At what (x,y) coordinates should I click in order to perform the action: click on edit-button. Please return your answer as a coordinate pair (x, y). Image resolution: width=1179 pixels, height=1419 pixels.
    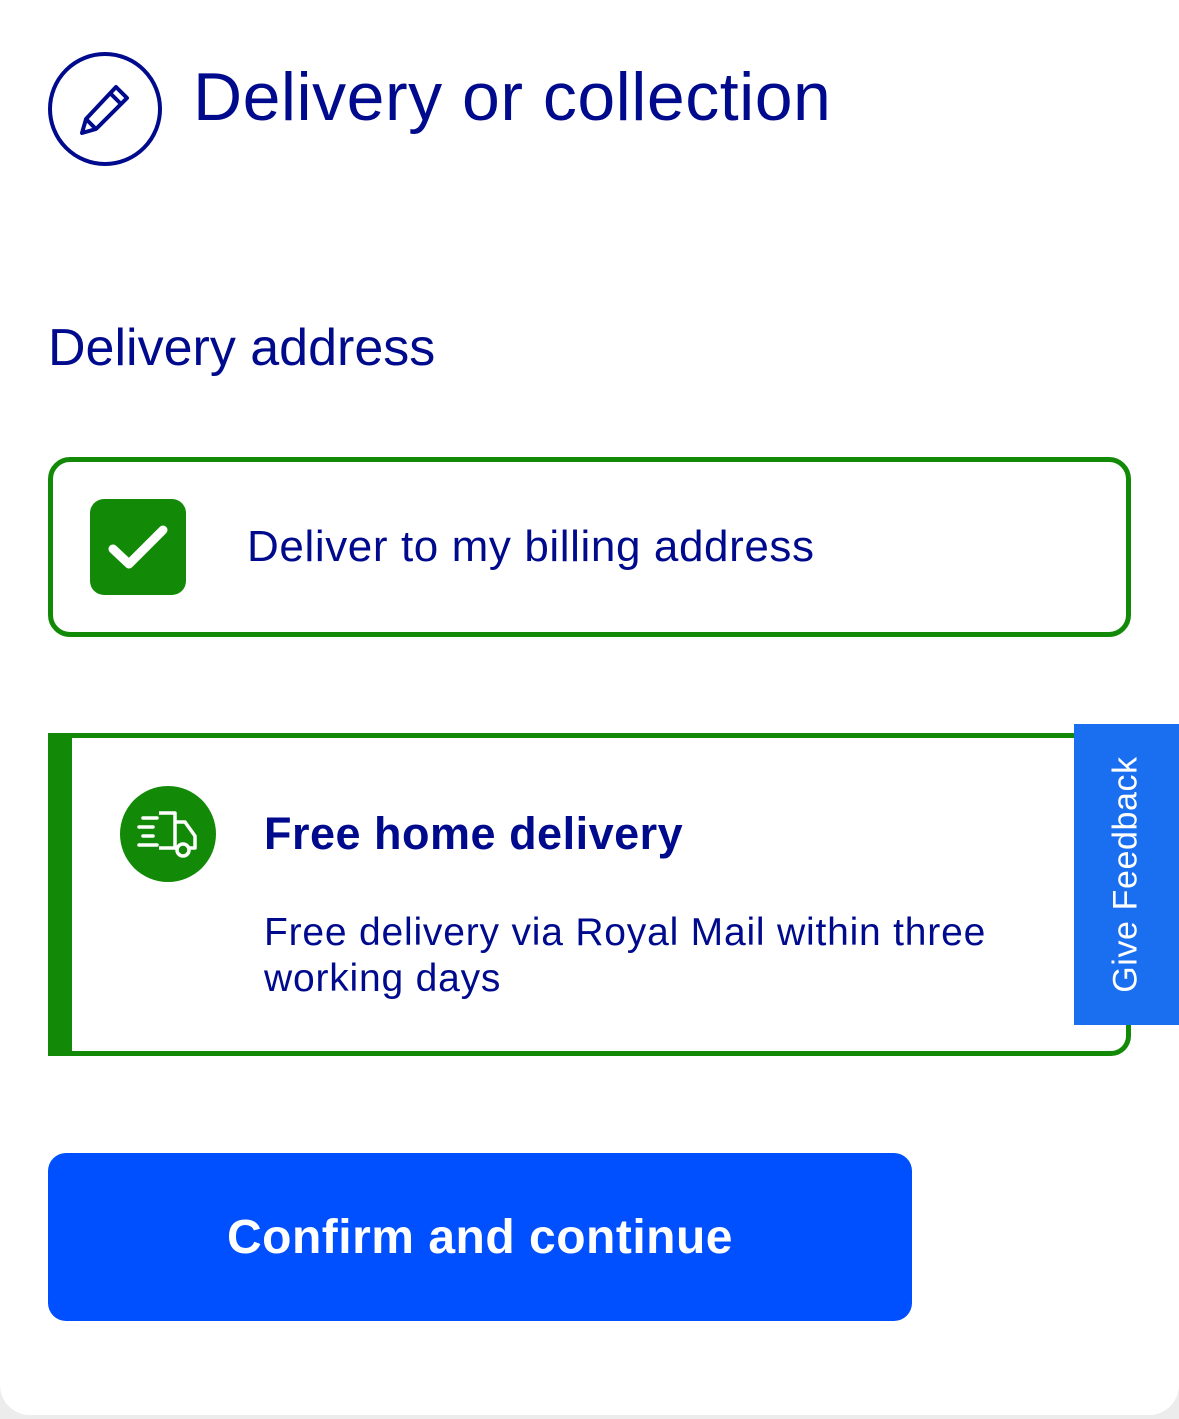
    Looking at the image, I should click on (105, 109).